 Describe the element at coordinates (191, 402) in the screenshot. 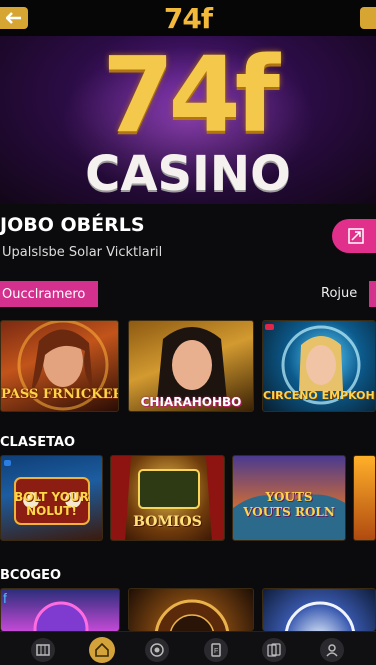

I see `game-card-title: CHIARAHOHBO` at that location.